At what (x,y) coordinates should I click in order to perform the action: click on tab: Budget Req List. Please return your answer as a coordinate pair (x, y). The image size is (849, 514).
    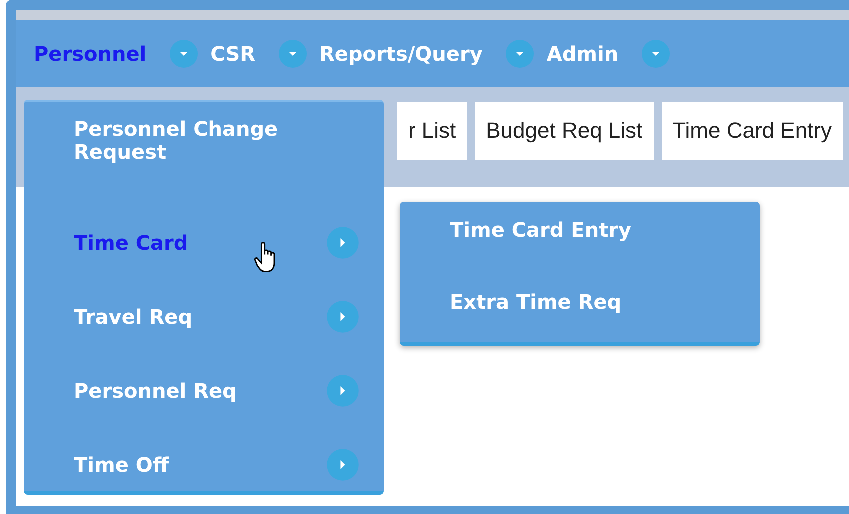
    Looking at the image, I should click on (564, 131).